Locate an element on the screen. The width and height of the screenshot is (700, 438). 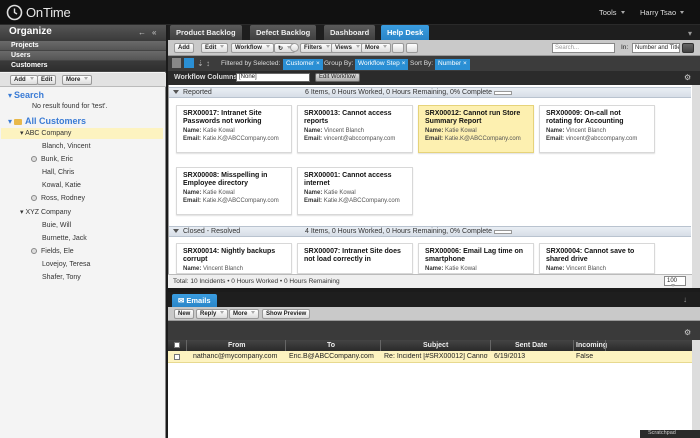
new-email-button: New is located at coordinates (184, 314).